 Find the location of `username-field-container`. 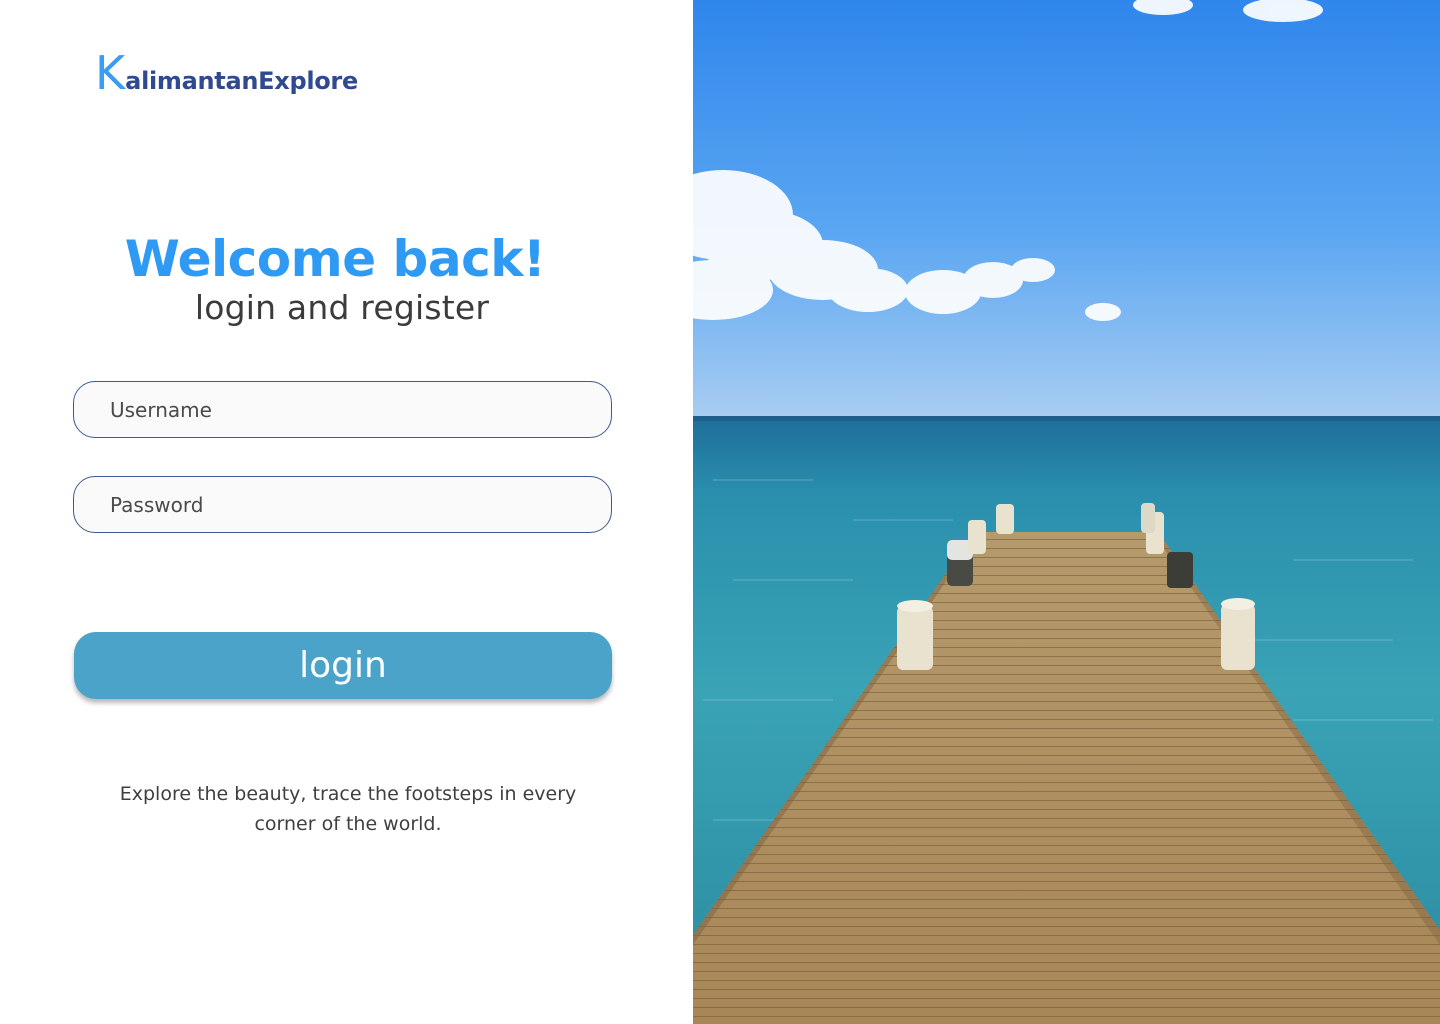

username-field-container is located at coordinates (342, 409).